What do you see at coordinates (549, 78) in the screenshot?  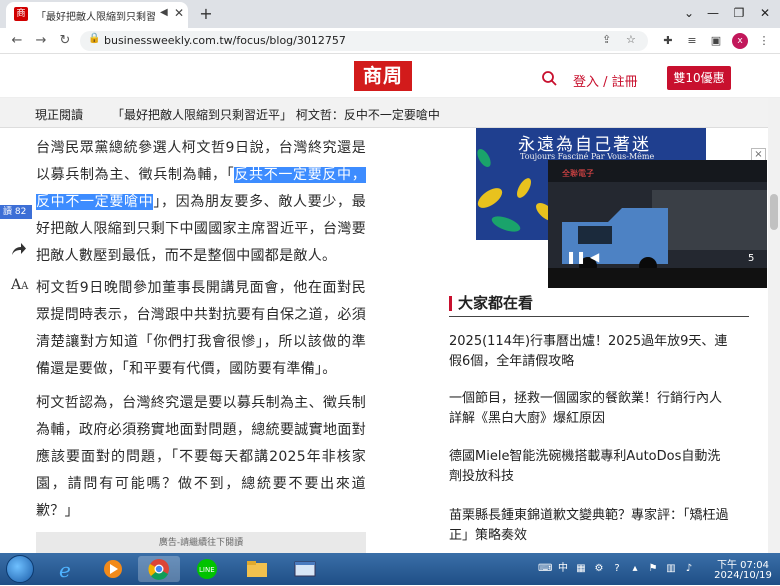 I see `search-icon` at bounding box center [549, 78].